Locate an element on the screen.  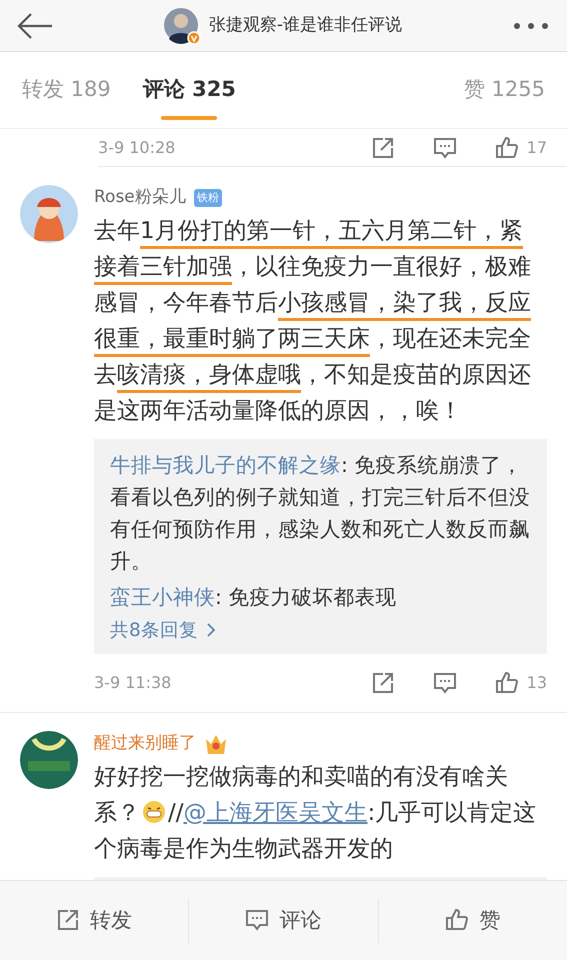
like-count: 17 is located at coordinates (536, 147).